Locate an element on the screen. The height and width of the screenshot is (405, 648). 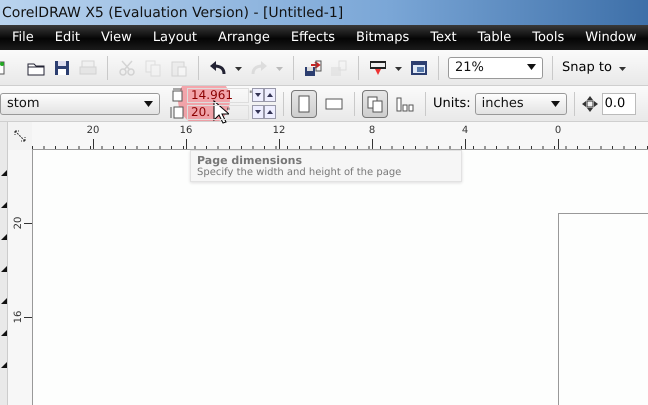
ruler-label: 0 is located at coordinates (558, 130).